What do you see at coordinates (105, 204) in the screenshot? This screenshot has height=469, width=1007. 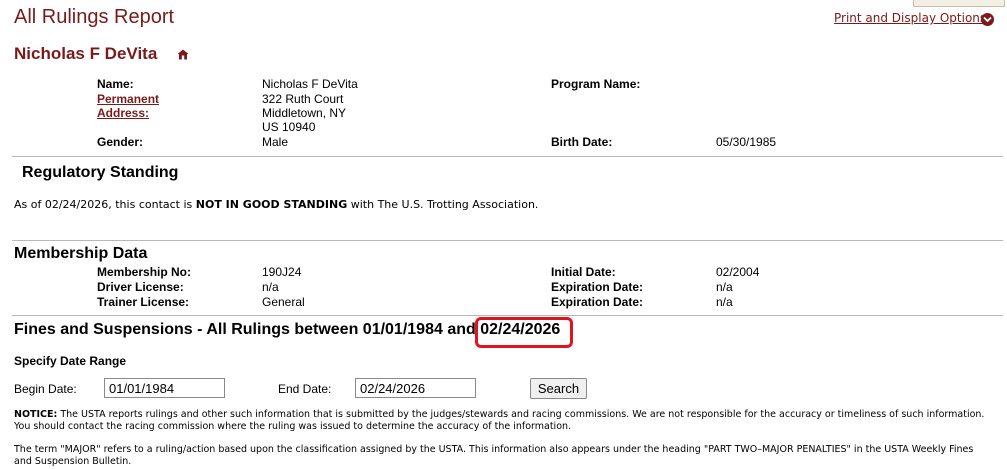 I see `standing-prefix: As of 02/24/2026, this contact is` at bounding box center [105, 204].